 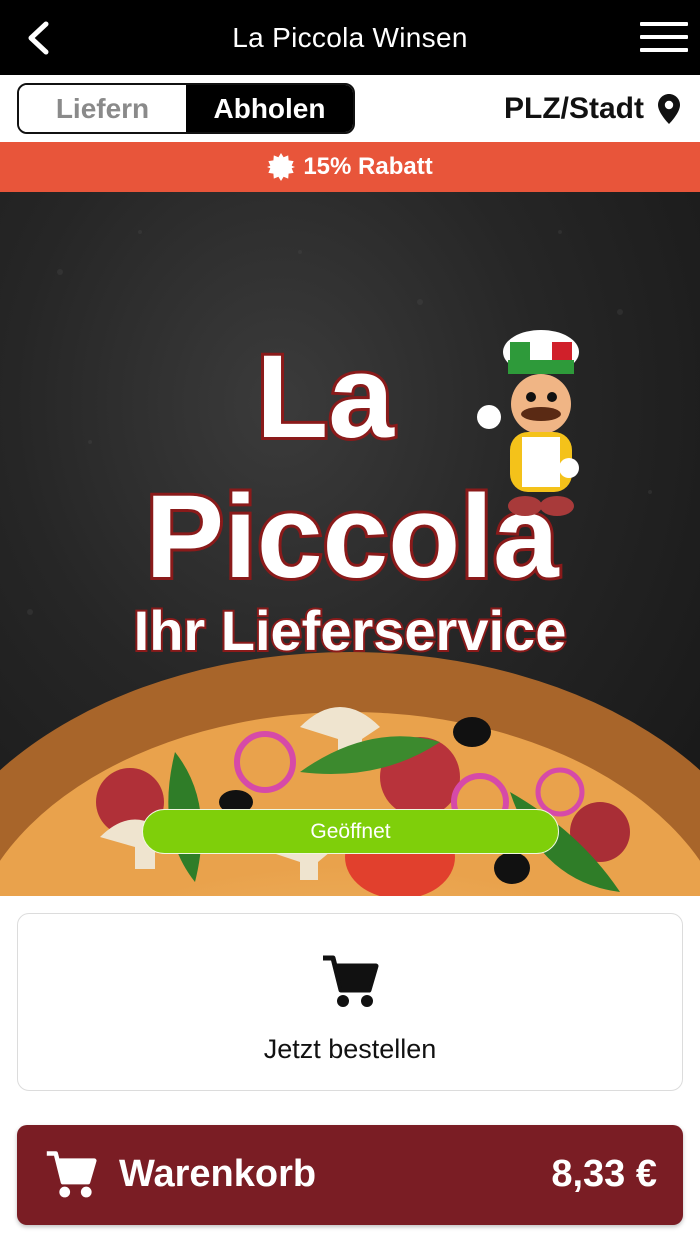 What do you see at coordinates (664, 37) in the screenshot?
I see `hamburger-menu-icon` at bounding box center [664, 37].